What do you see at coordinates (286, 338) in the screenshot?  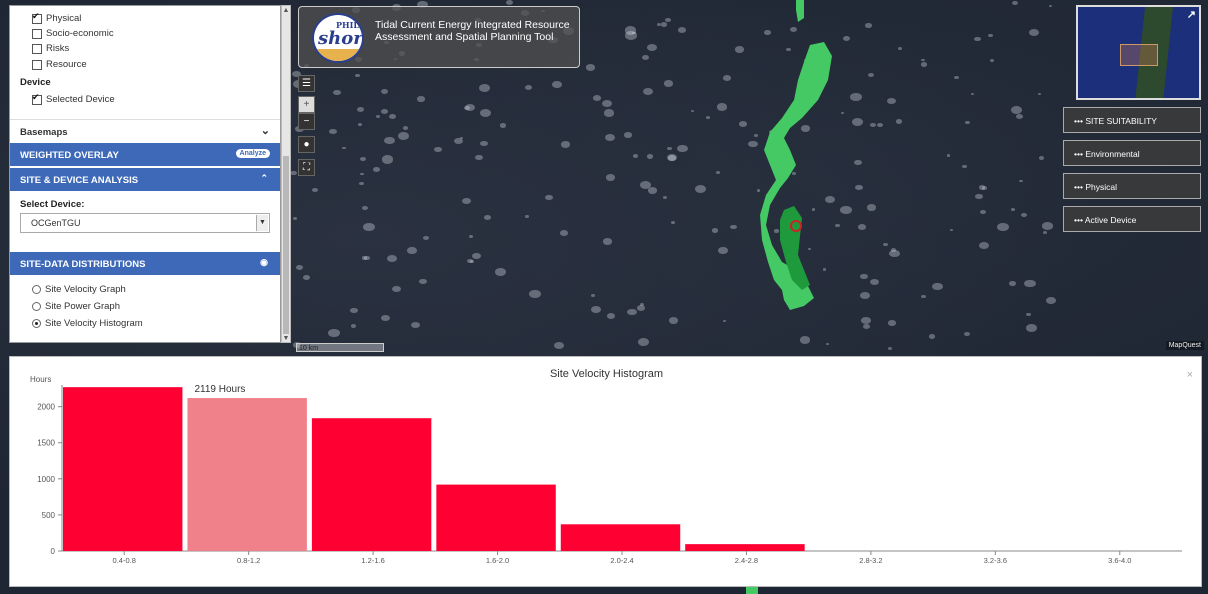 I see `scroll-down-icon: ▼` at bounding box center [286, 338].